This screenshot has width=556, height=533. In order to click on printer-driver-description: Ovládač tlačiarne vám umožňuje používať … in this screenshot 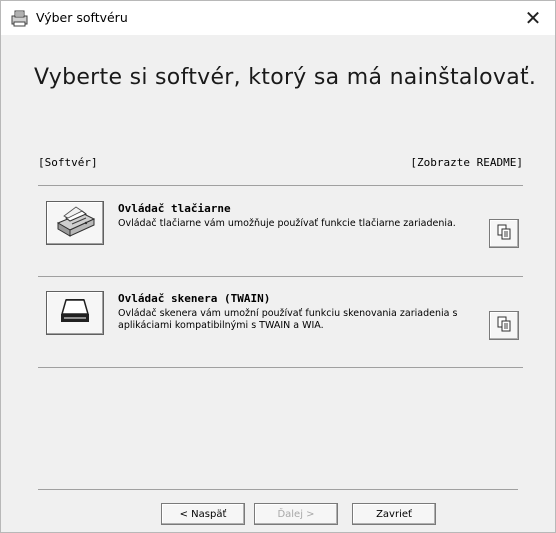, I will do `click(287, 223)`.